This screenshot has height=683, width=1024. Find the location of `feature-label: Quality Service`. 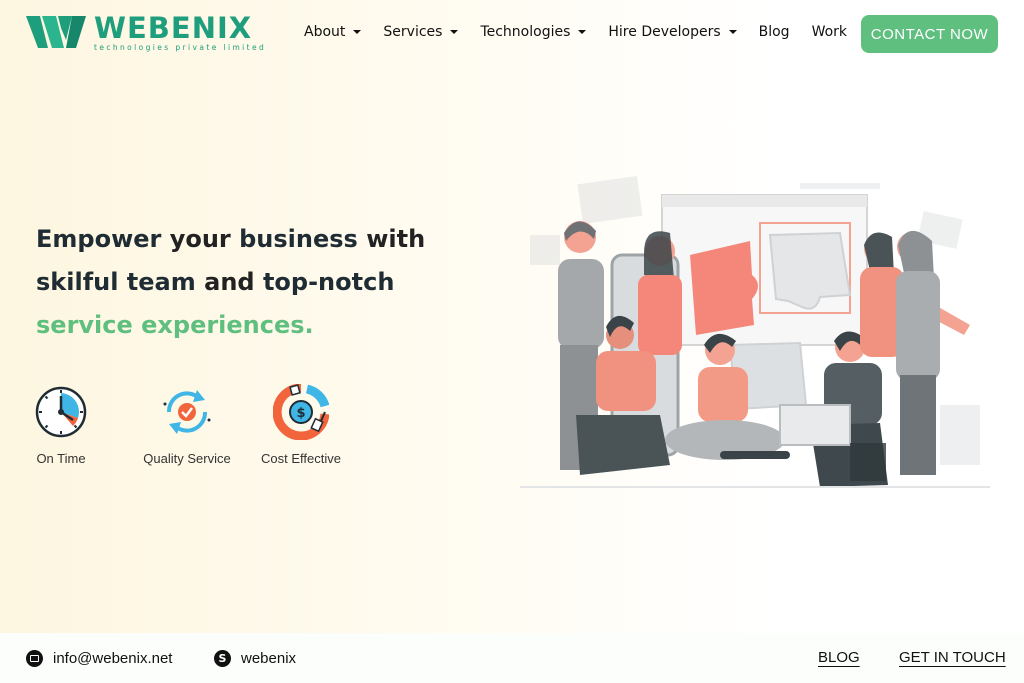

feature-label: Quality Service is located at coordinates (187, 458).